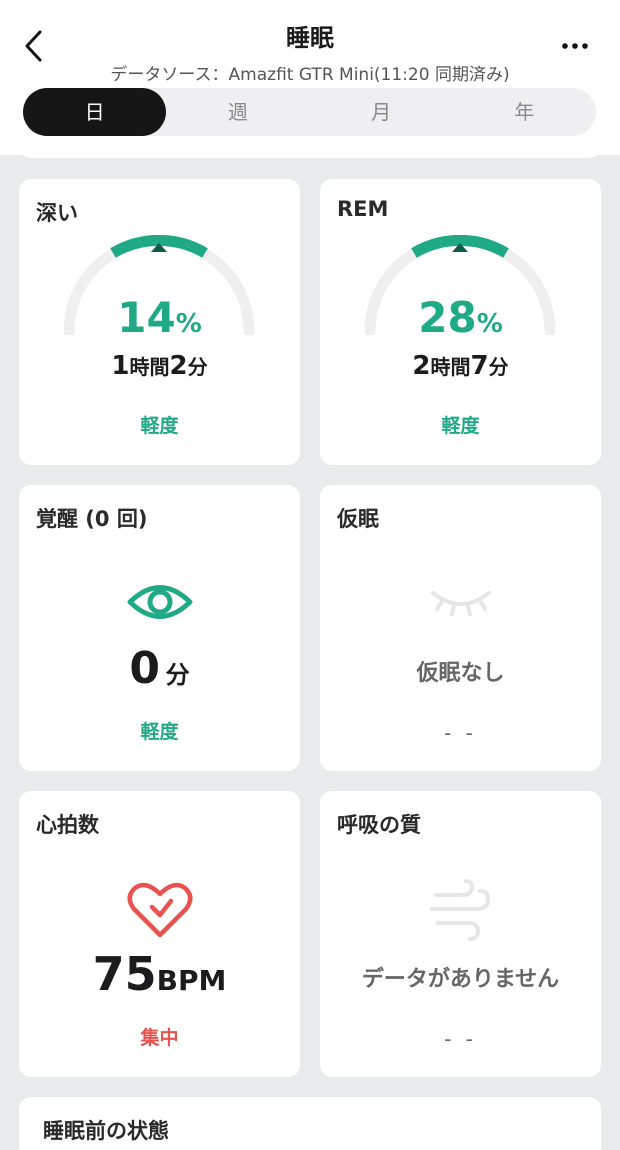 The height and width of the screenshot is (1150, 620). What do you see at coordinates (460, 628) in the screenshot?
I see `nap-card: 仮眠 仮眠なし - -` at bounding box center [460, 628].